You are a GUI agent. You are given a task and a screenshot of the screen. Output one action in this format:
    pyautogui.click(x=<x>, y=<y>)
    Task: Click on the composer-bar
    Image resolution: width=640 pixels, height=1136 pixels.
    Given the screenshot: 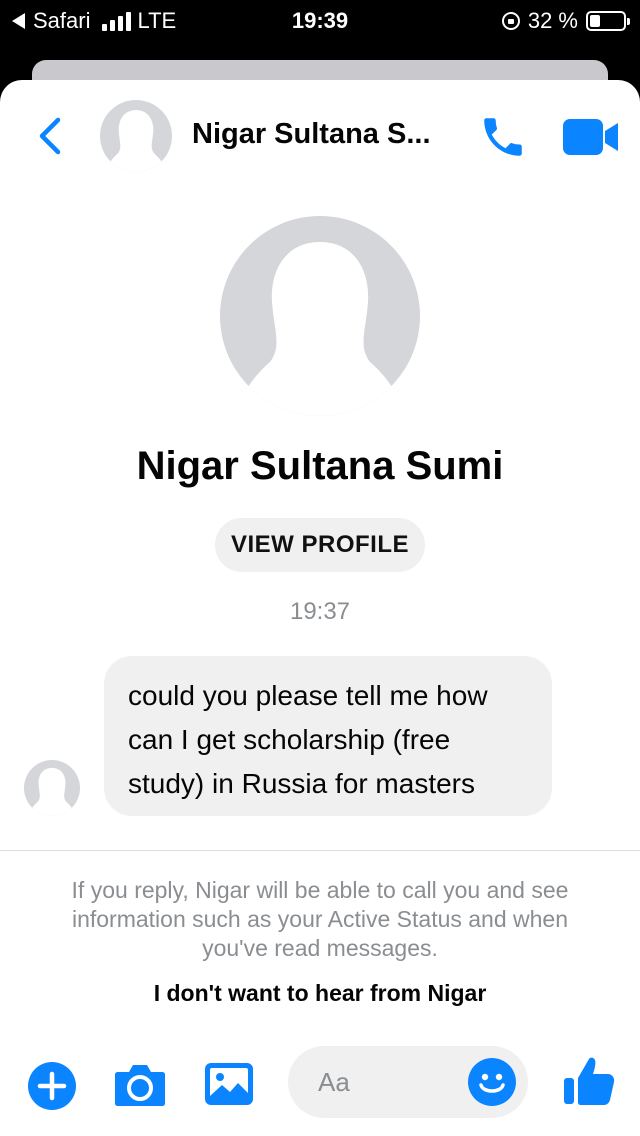 What is the action you would take?
    pyautogui.click(x=320, y=1086)
    